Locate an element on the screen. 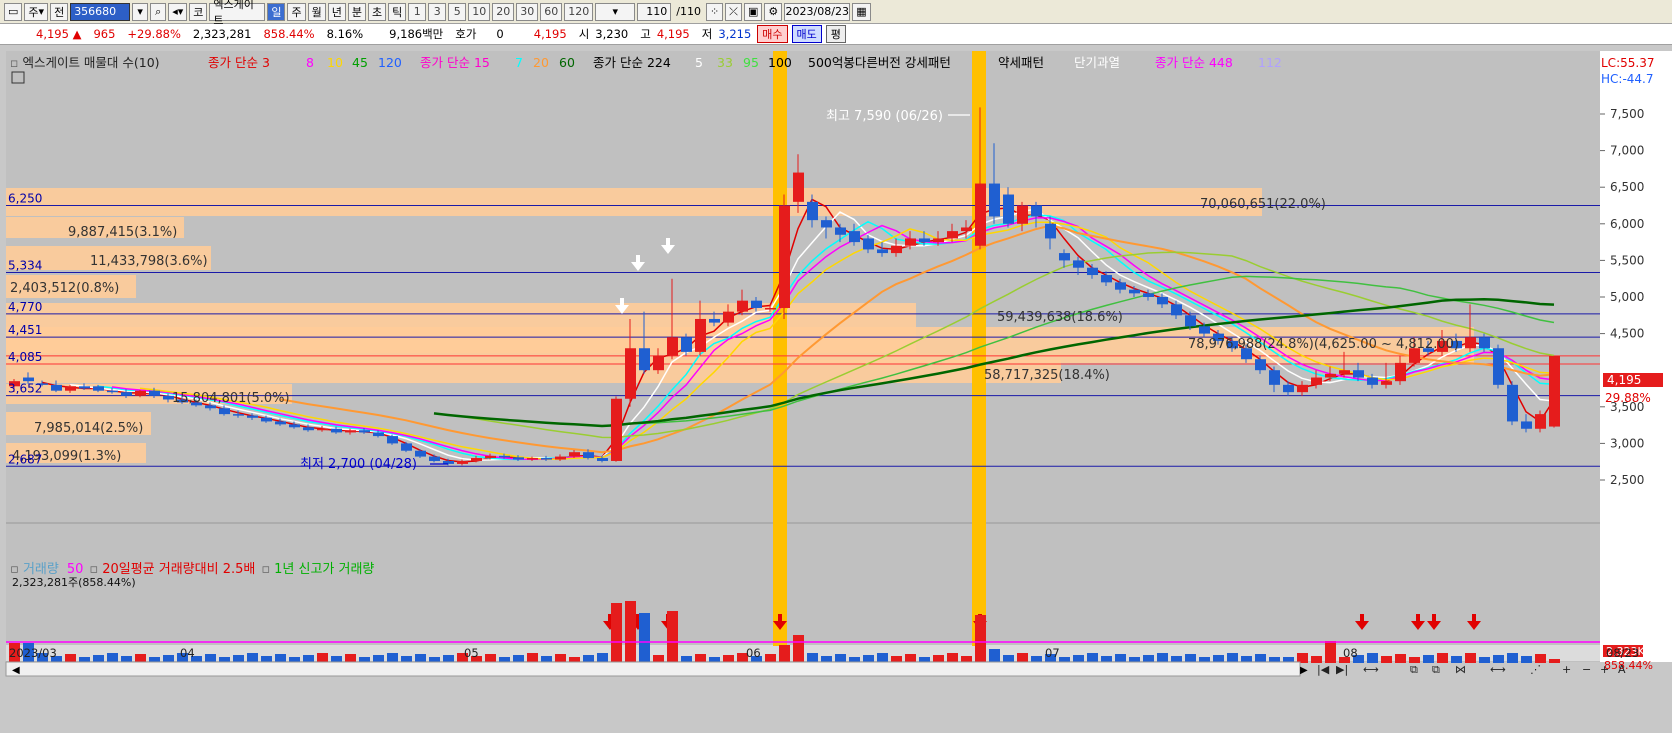 This screenshot has height=733, width=1672. chart-scrollbar is located at coordinates (653, 669).